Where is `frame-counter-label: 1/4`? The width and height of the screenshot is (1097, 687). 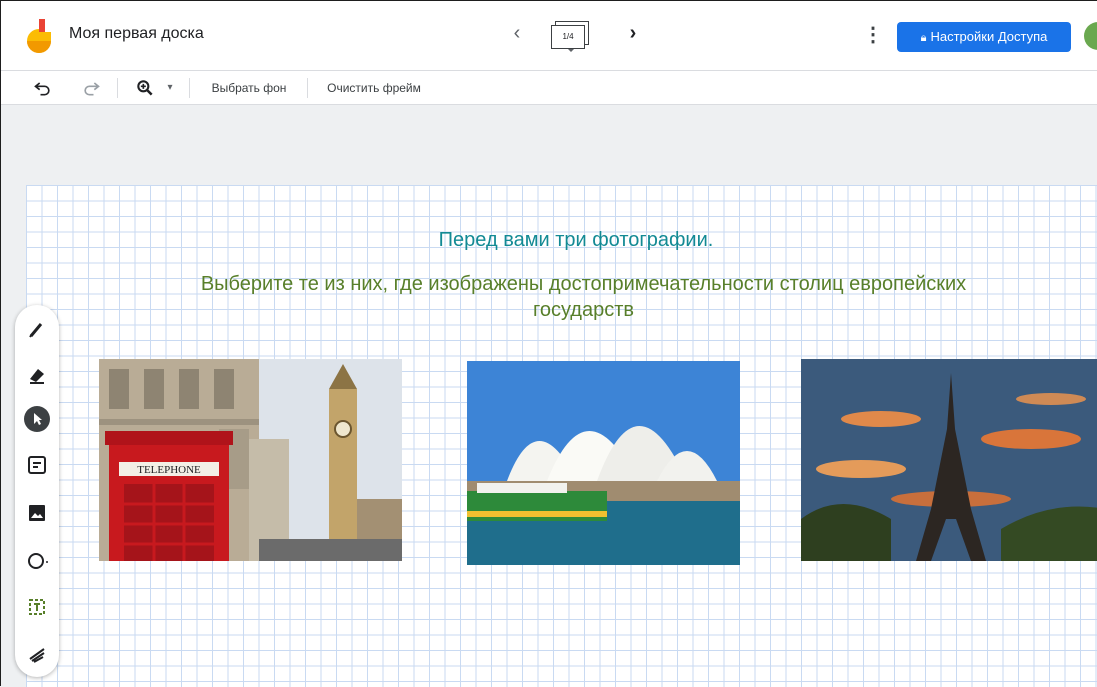 frame-counter-label: 1/4 is located at coordinates (568, 37).